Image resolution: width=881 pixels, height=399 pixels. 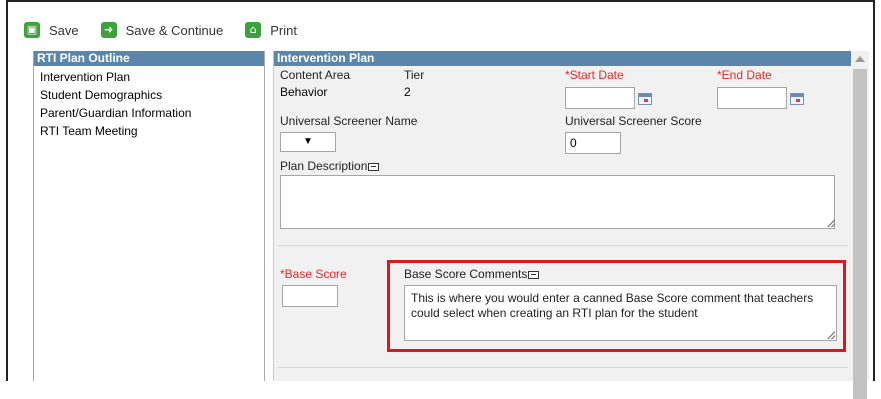 What do you see at coordinates (600, 98) in the screenshot?
I see `start-date-input` at bounding box center [600, 98].